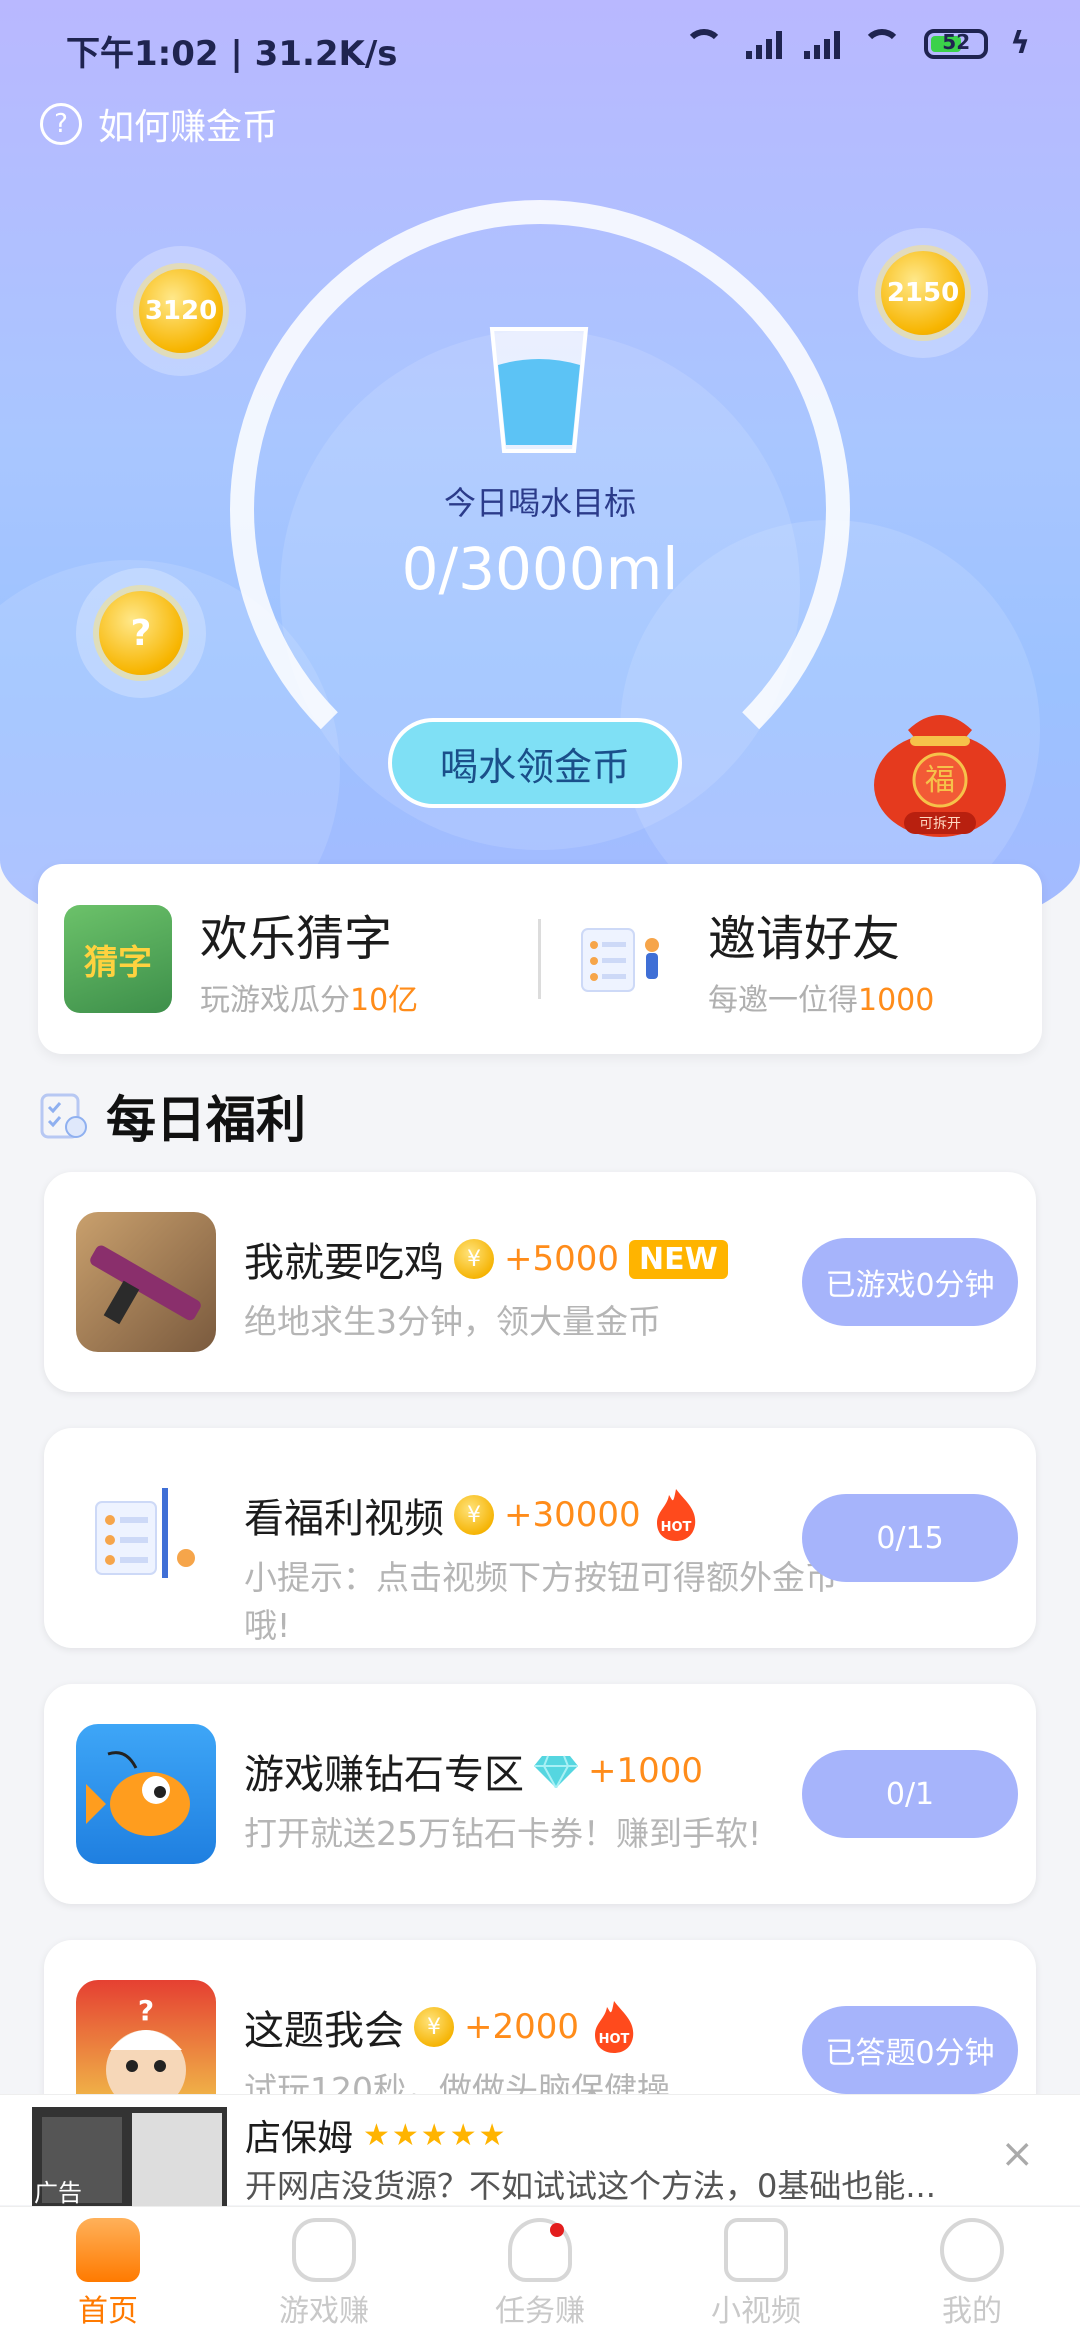 The image size is (1080, 2341). Describe the element at coordinates (324, 2250) in the screenshot. I see `gamepad-icon` at that location.